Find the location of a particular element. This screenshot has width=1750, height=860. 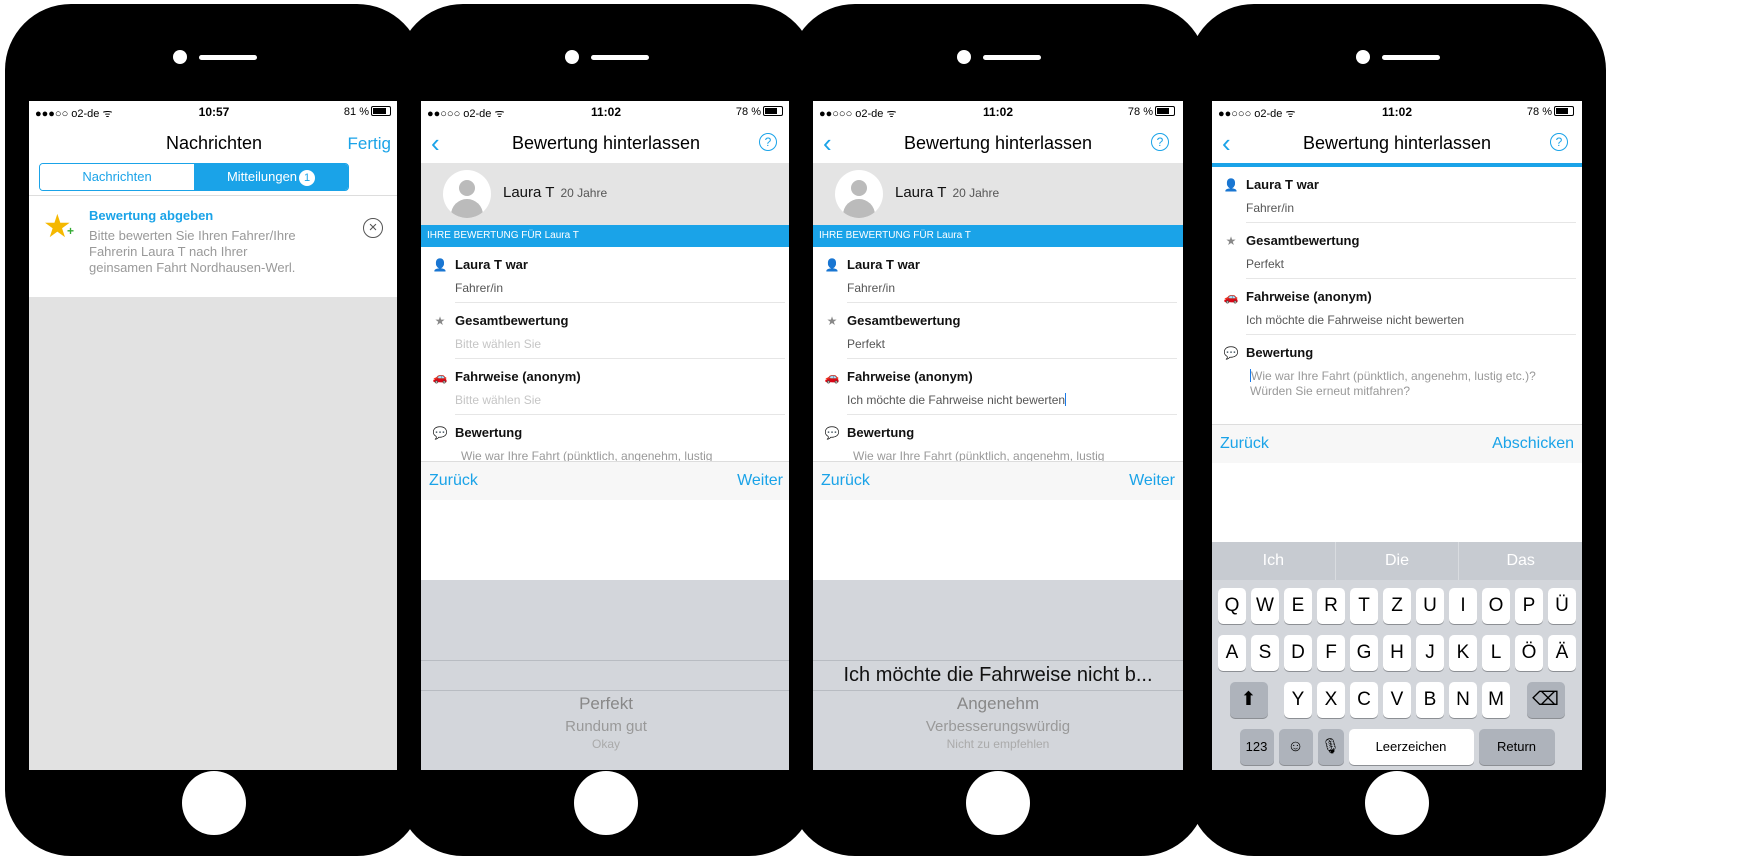

camera-icon is located at coordinates (180, 57).